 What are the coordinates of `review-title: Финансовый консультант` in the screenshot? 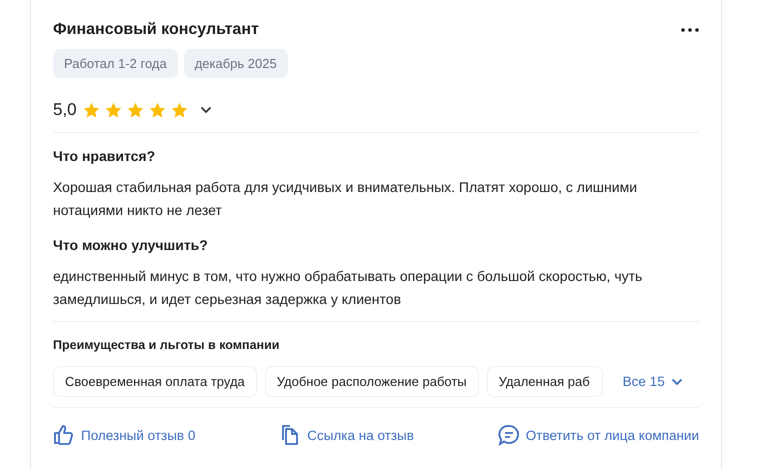 It's located at (156, 30).